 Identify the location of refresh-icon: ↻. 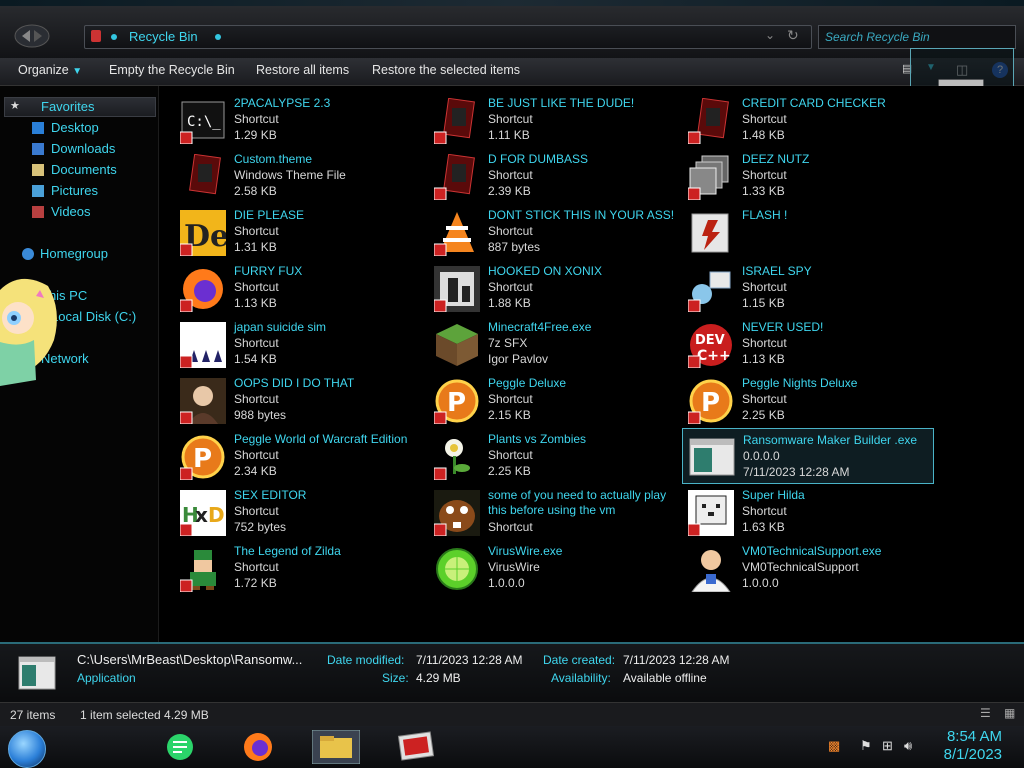
(793, 35).